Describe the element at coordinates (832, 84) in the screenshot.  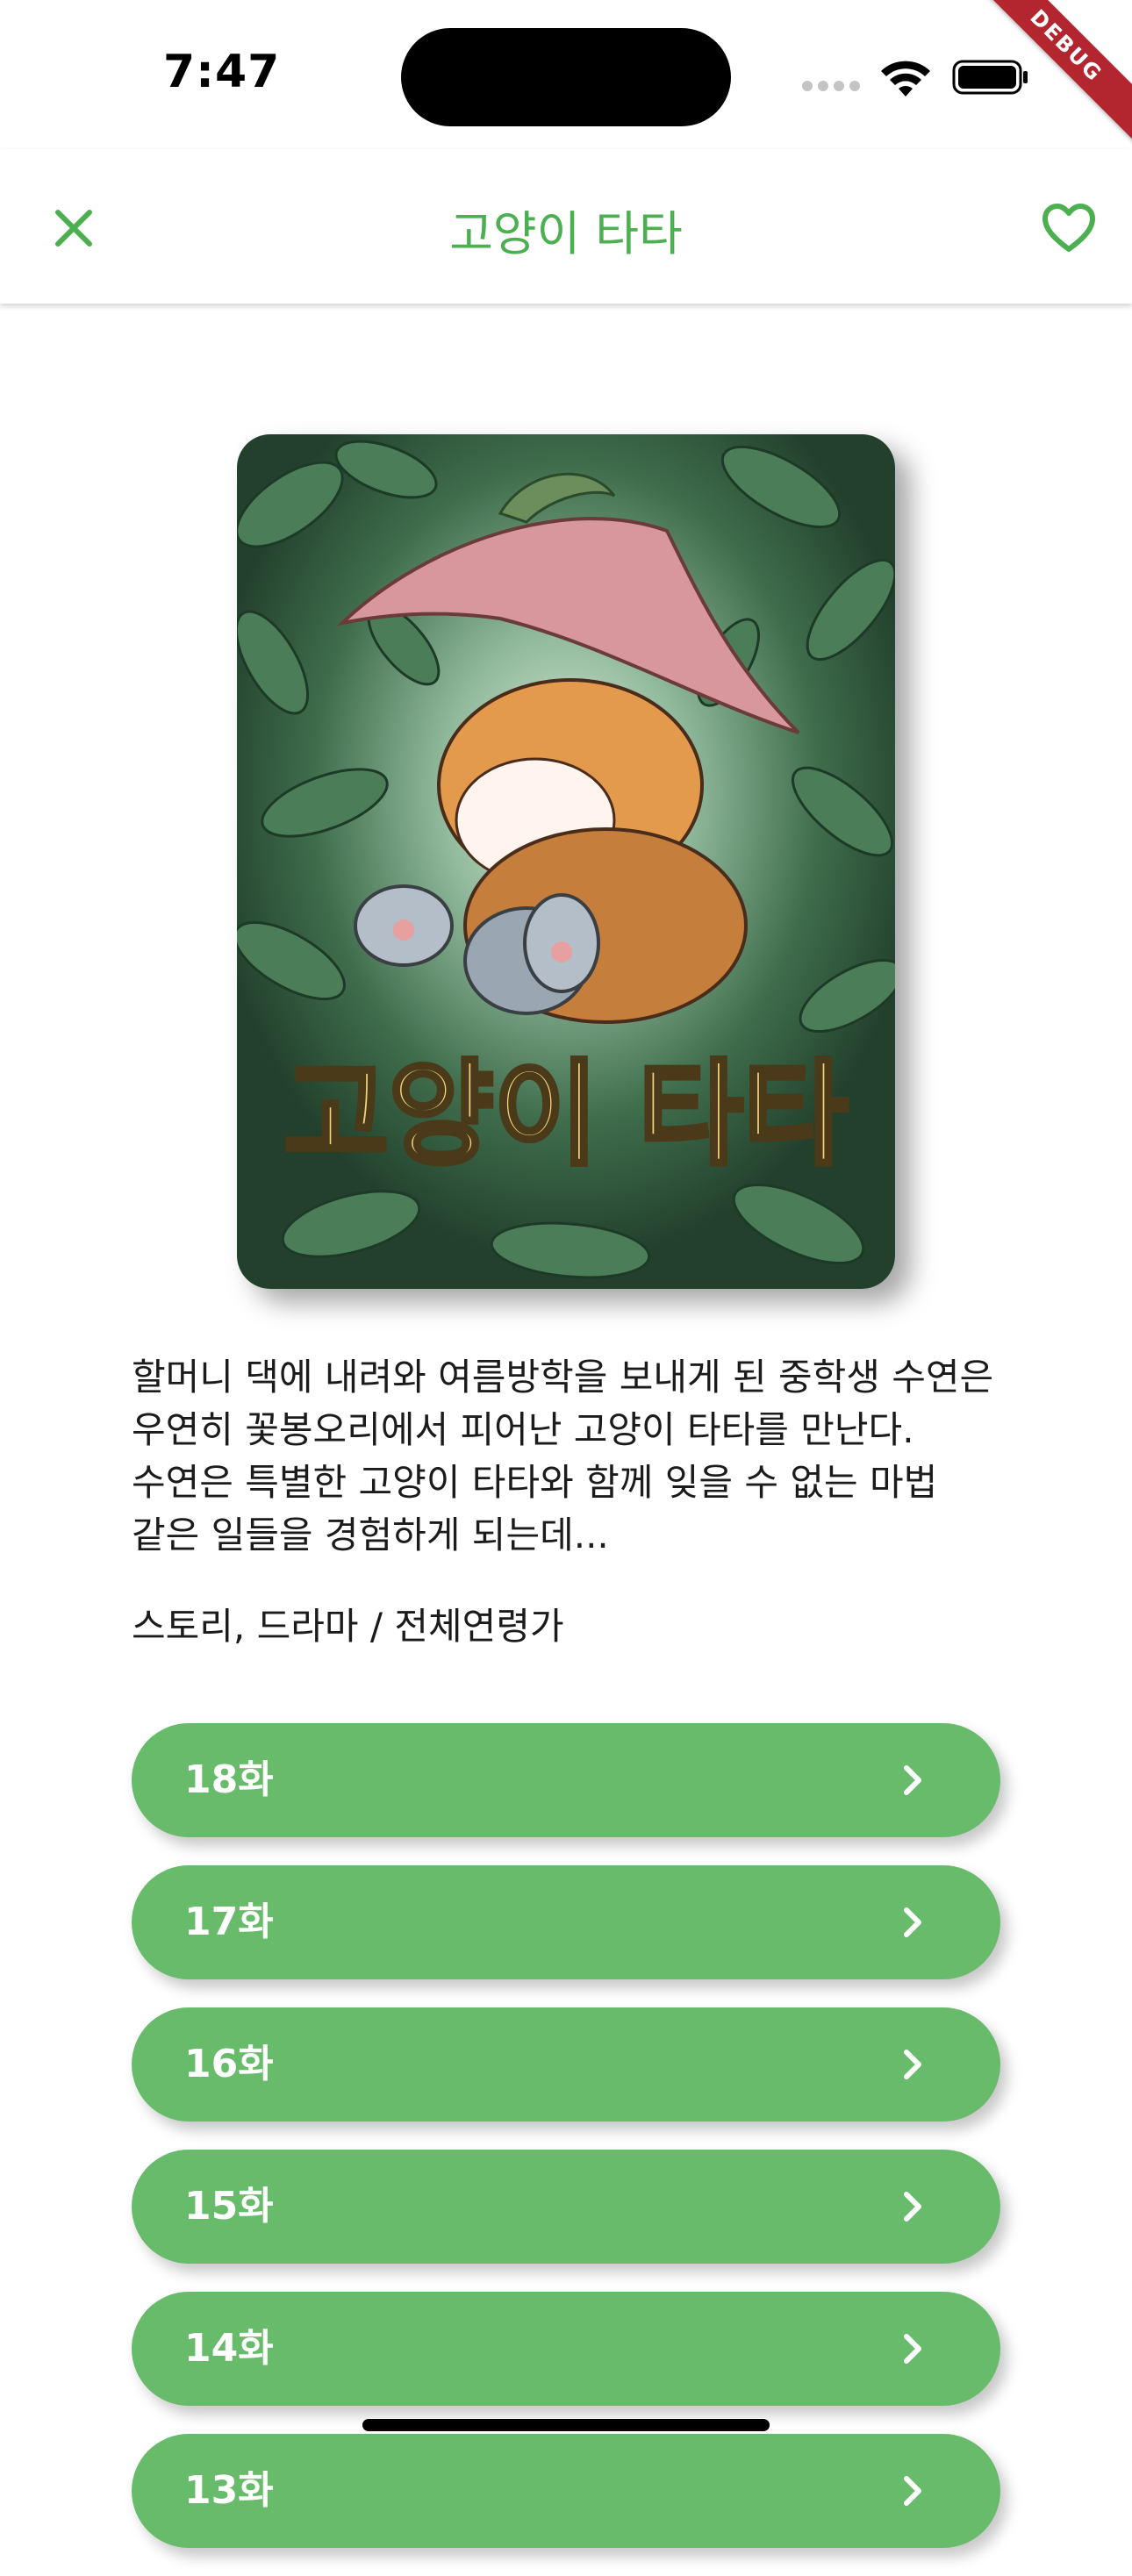
I see `cellular-signal-icon` at that location.